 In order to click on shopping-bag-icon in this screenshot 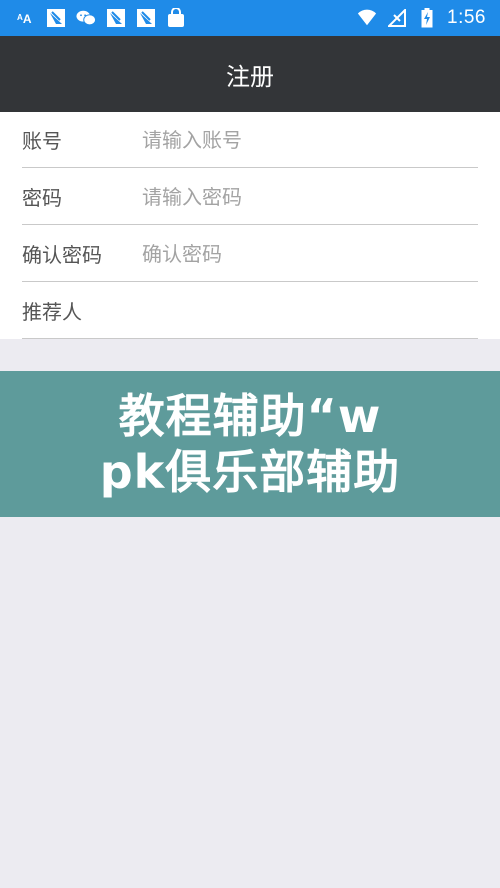, I will do `click(176, 18)`.